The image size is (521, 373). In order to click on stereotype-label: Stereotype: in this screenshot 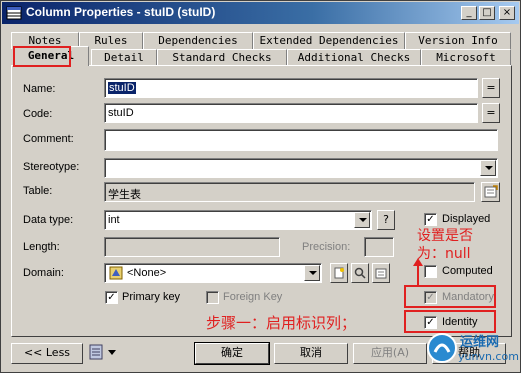, I will do `click(51, 167)`.